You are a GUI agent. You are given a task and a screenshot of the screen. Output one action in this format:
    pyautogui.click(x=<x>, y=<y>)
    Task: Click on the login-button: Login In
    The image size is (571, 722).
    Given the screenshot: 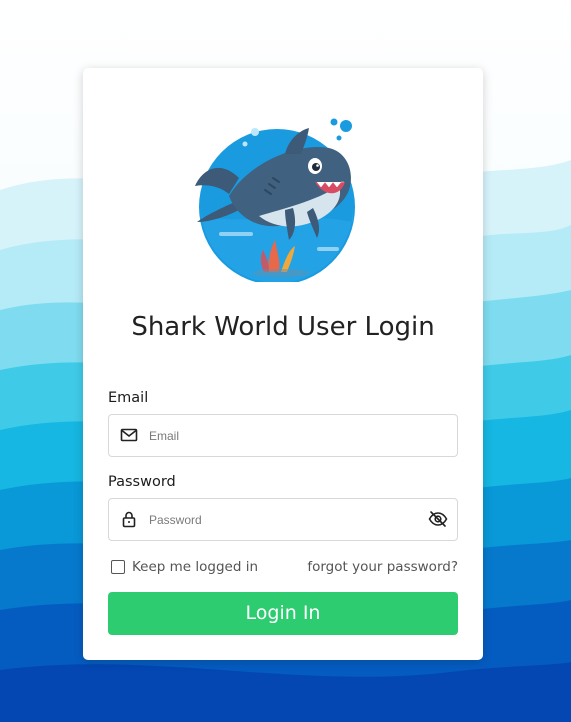 What is the action you would take?
    pyautogui.click(x=283, y=613)
    